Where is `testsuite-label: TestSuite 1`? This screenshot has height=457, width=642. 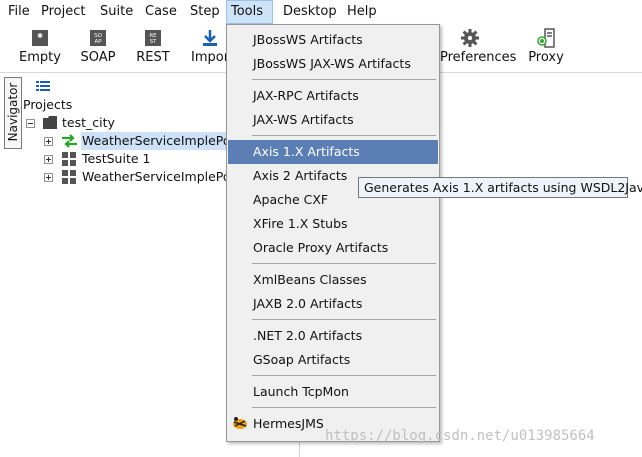
testsuite-label: TestSuite 1 is located at coordinates (116, 158).